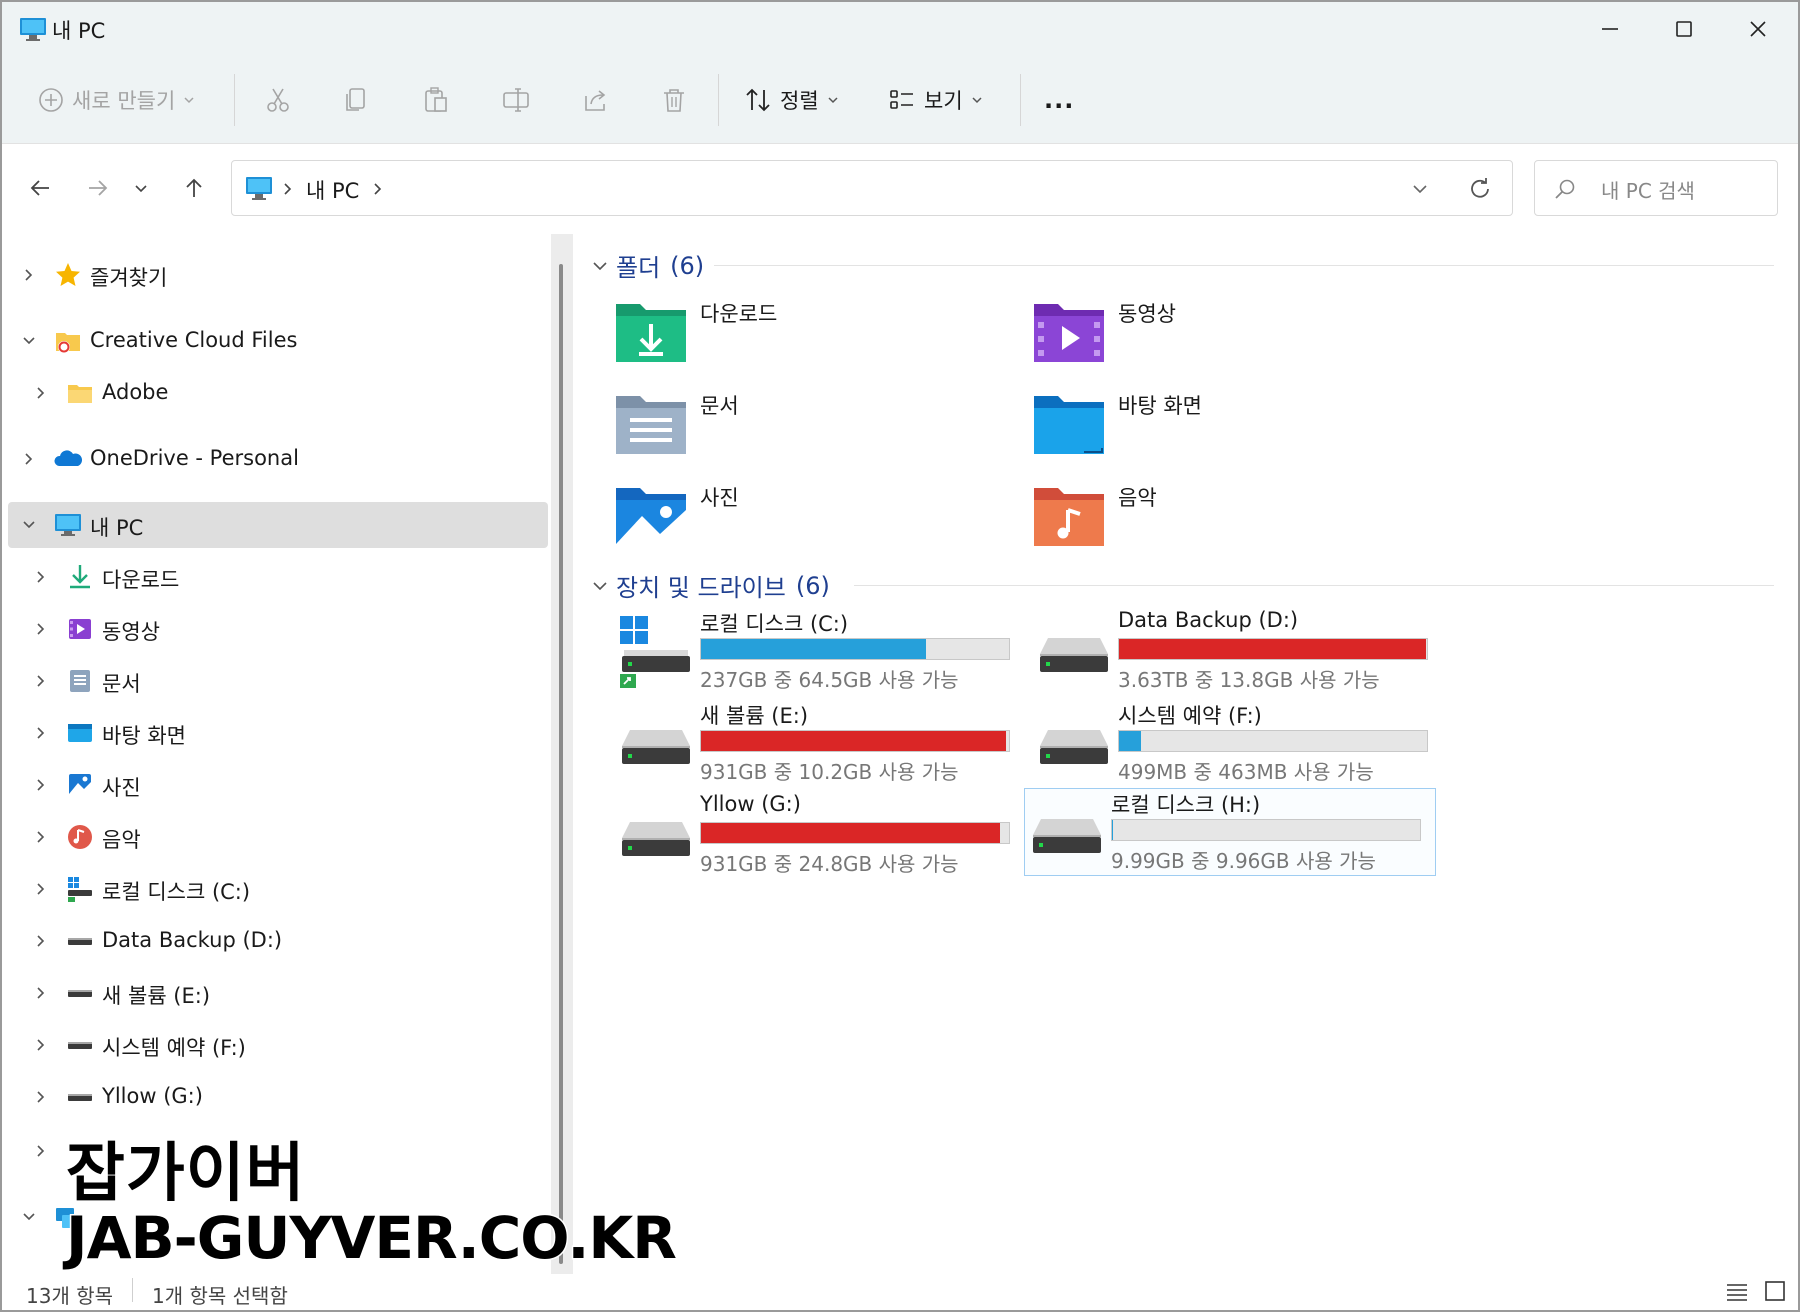 The width and height of the screenshot is (1800, 1312). What do you see at coordinates (674, 100) in the screenshot?
I see `delete-button` at bounding box center [674, 100].